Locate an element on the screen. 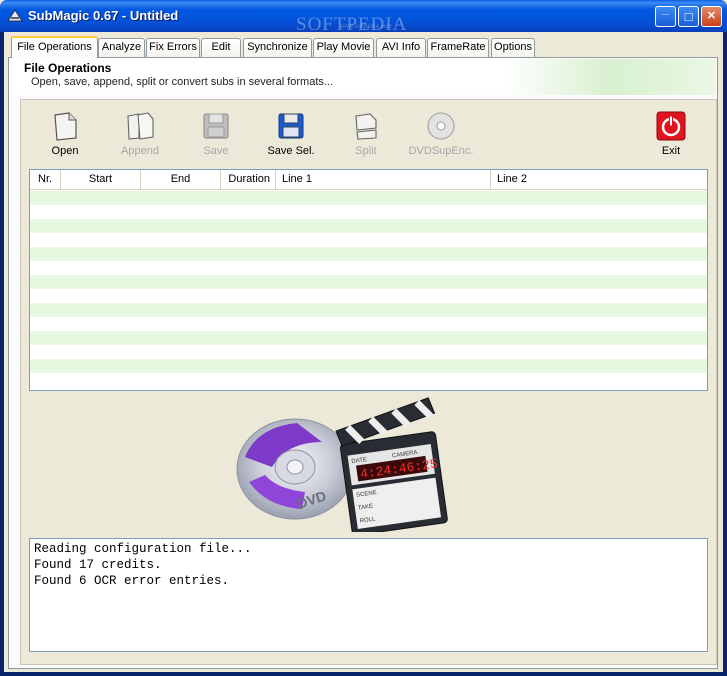 The height and width of the screenshot is (676, 727). column-header-start: Start is located at coordinates (101, 180).